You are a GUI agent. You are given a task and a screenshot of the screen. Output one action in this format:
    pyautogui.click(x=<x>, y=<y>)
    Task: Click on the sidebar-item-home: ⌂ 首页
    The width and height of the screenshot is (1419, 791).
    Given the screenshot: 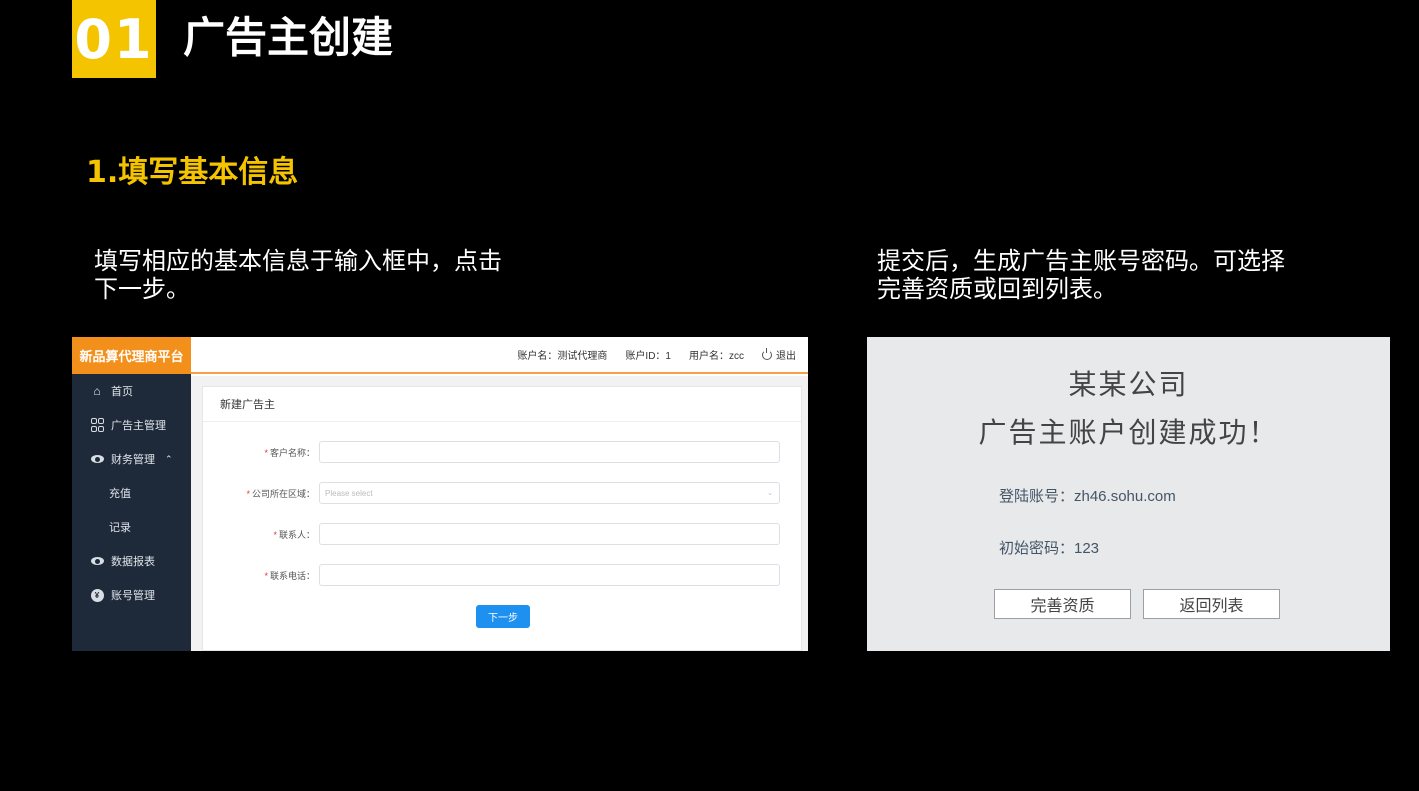 What is the action you would take?
    pyautogui.click(x=131, y=391)
    